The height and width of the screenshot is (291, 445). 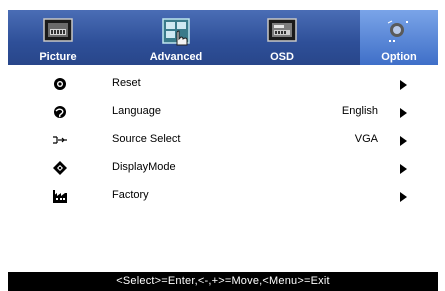 What do you see at coordinates (359, 111) in the screenshot?
I see `menu-item-value: English` at bounding box center [359, 111].